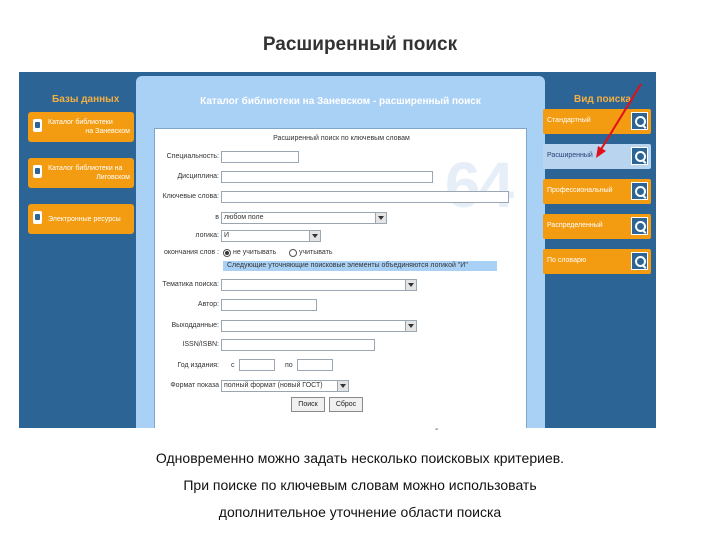  Describe the element at coordinates (360, 44) in the screenshot. I see `slide-title: Расширенный поиск` at that location.